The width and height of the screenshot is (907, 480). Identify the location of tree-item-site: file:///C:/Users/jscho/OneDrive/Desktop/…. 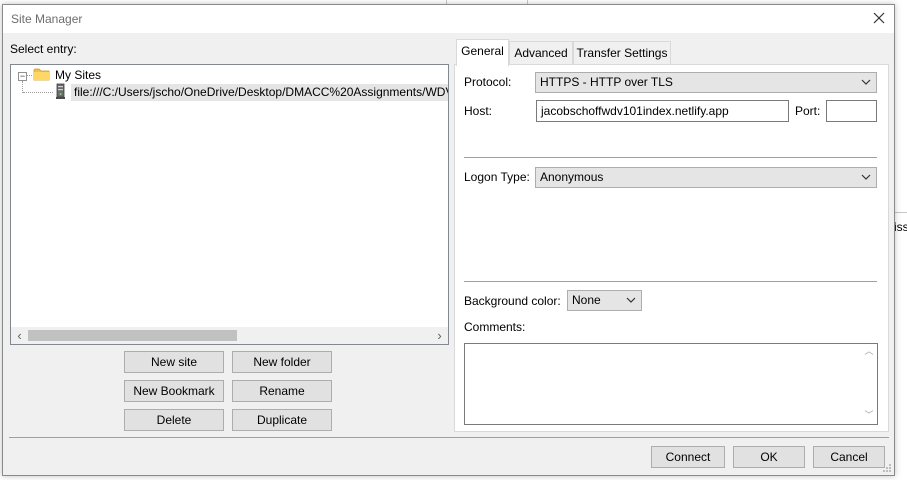
(259, 92).